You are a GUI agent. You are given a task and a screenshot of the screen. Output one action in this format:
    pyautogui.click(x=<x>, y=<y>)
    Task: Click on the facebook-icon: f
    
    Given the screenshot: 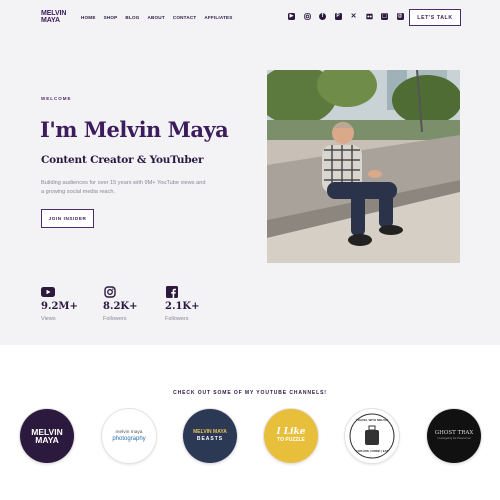 What is the action you would take?
    pyautogui.click(x=322, y=16)
    